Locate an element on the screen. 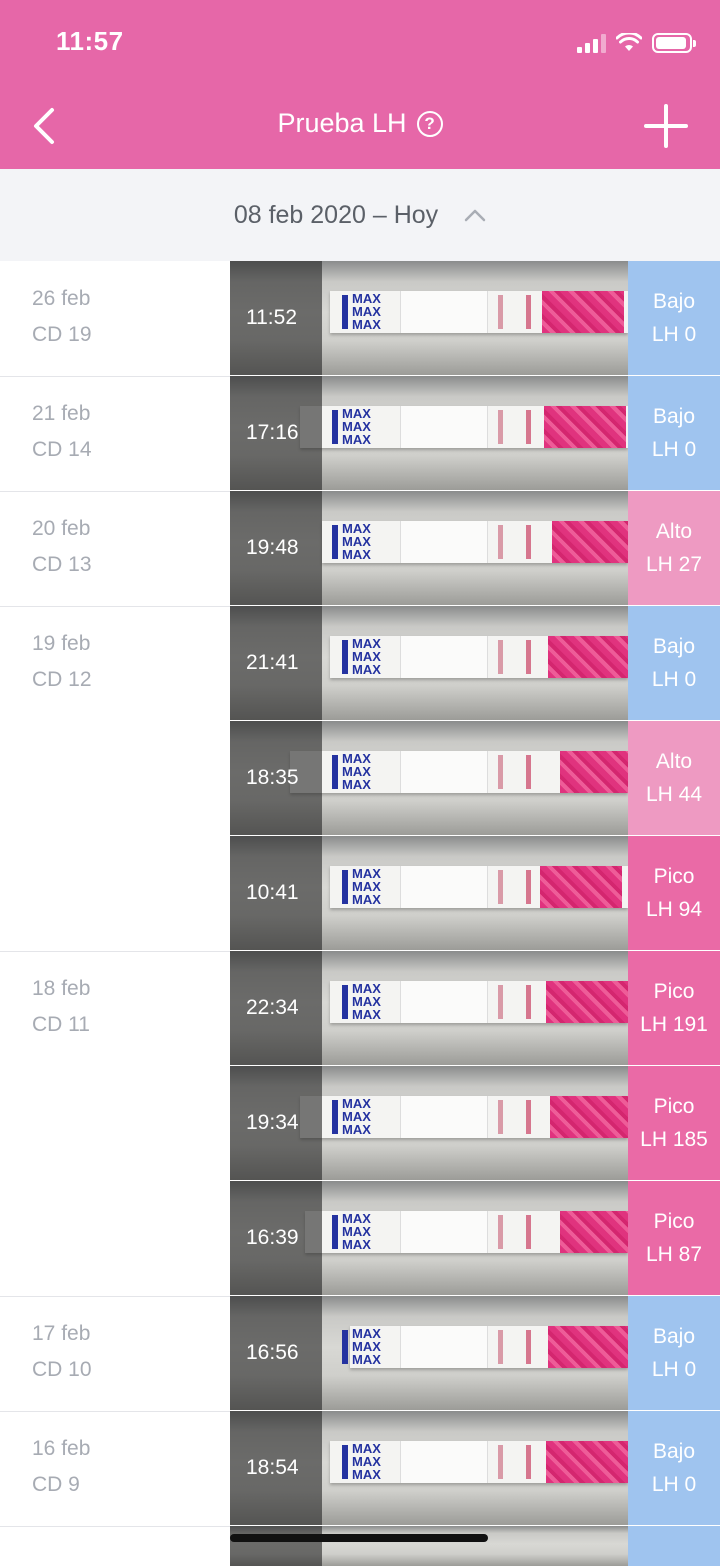 The width and height of the screenshot is (720, 1566). result-lh-value: LH 27 is located at coordinates (674, 564).